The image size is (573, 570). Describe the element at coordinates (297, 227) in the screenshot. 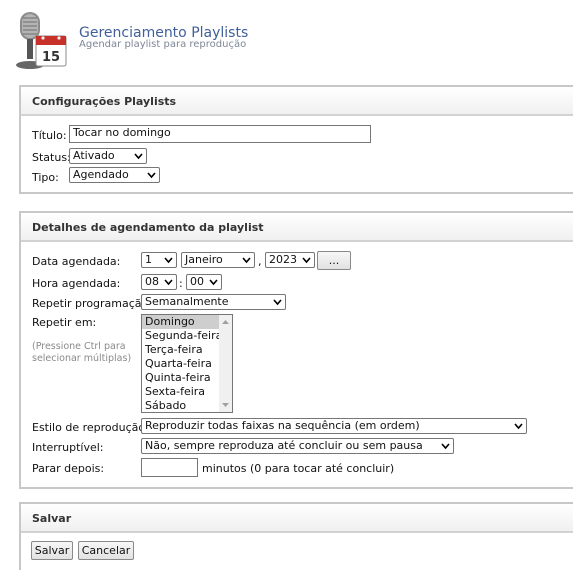

I see `schedule-heading: Detalhes de agendamento da playlist` at that location.